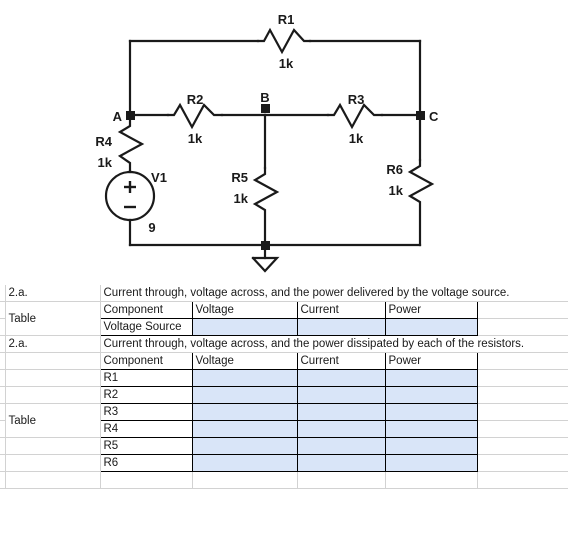  Describe the element at coordinates (420, 115) in the screenshot. I see `node-c-dot` at that location.